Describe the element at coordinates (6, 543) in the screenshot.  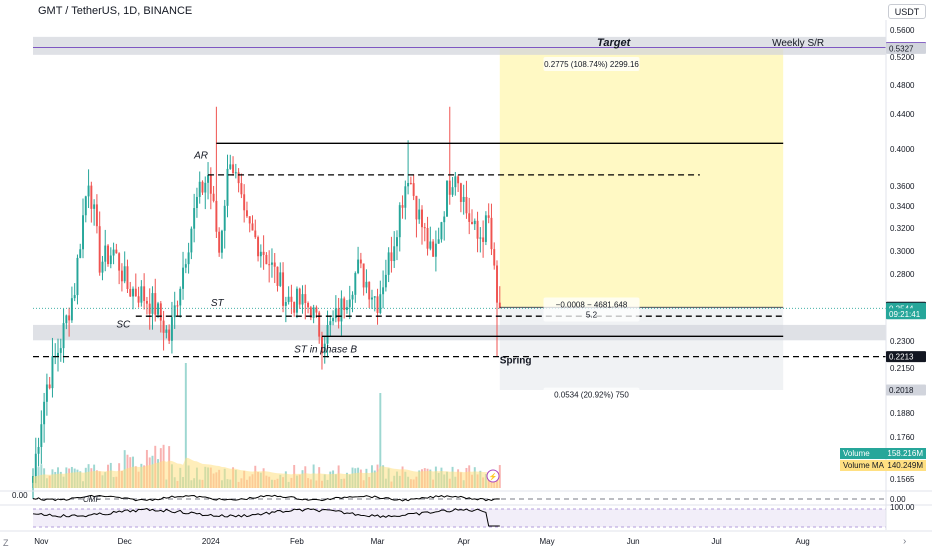
I see `zoom-icon: Z` at that location.